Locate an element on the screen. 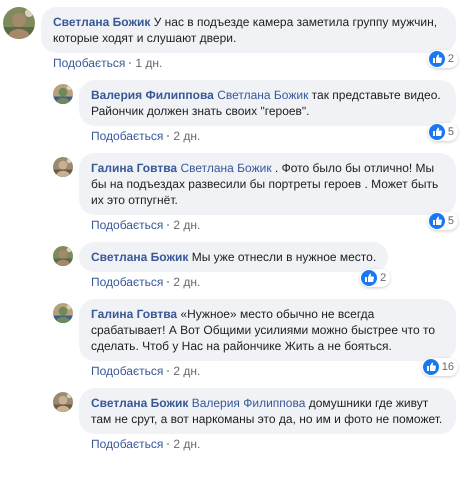 Image resolution: width=476 pixels, height=491 pixels. mention-link: Валерия Филиппова is located at coordinates (249, 403).